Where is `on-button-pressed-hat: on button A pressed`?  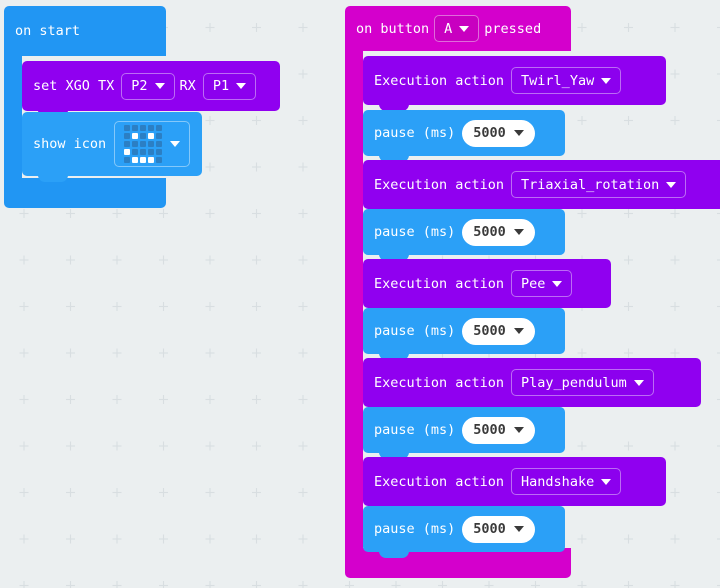
on-button-pressed-hat: on button A pressed is located at coordinates (458, 28).